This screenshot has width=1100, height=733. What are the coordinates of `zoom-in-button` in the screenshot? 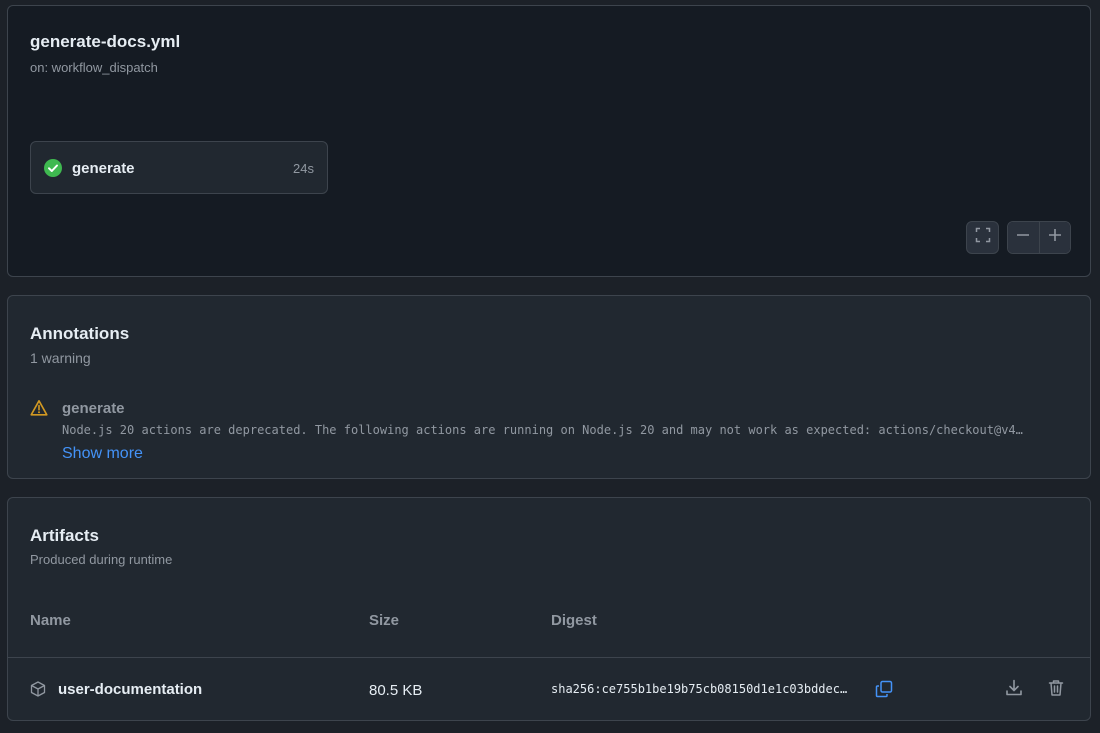 It's located at (1054, 237).